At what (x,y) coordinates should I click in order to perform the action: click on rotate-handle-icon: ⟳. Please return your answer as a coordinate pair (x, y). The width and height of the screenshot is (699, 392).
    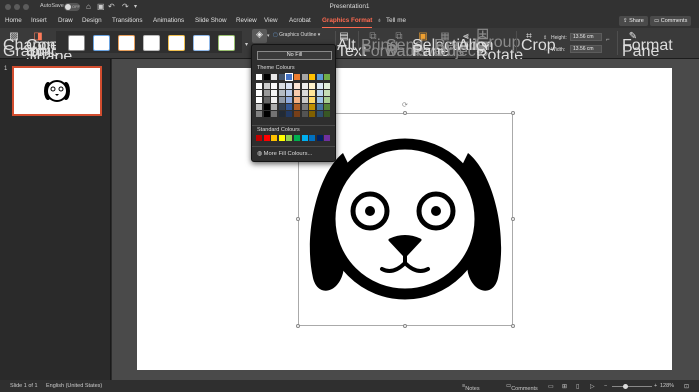
    Looking at the image, I should click on (405, 105).